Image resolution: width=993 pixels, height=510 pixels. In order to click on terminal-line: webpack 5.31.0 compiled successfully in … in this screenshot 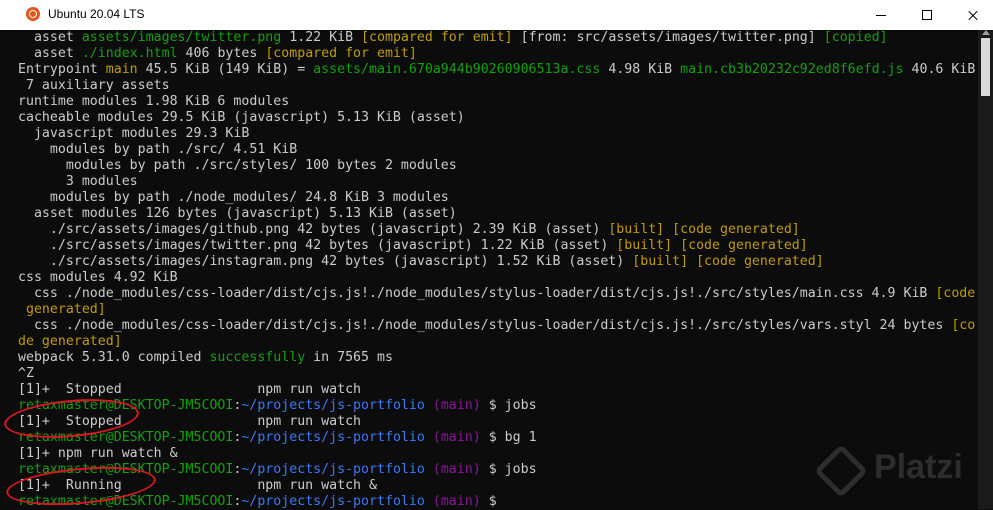, I will do `click(205, 358)`.